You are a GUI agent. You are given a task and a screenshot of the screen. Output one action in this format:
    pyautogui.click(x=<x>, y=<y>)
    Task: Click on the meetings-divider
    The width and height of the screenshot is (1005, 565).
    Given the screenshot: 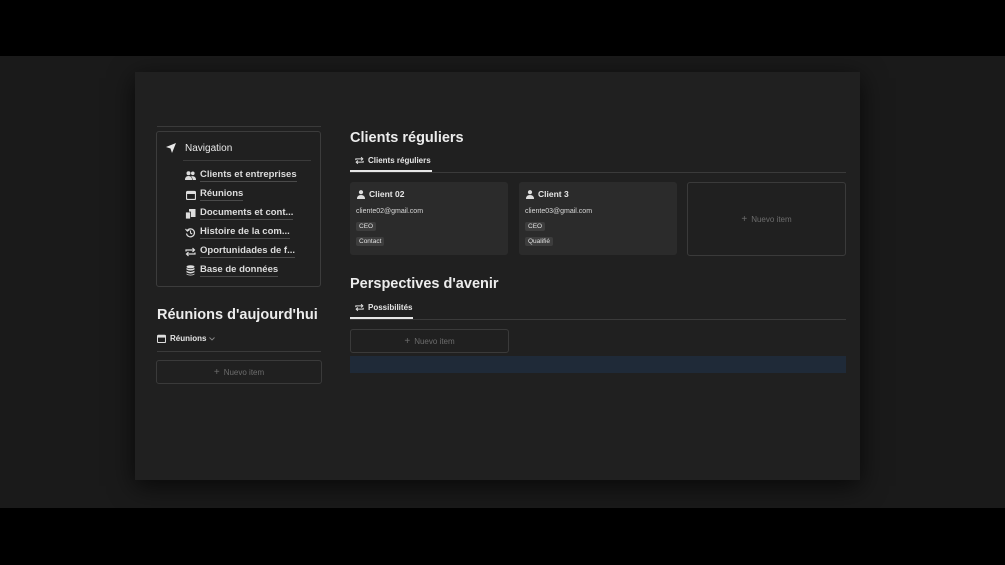 What is the action you would take?
    pyautogui.click(x=239, y=351)
    